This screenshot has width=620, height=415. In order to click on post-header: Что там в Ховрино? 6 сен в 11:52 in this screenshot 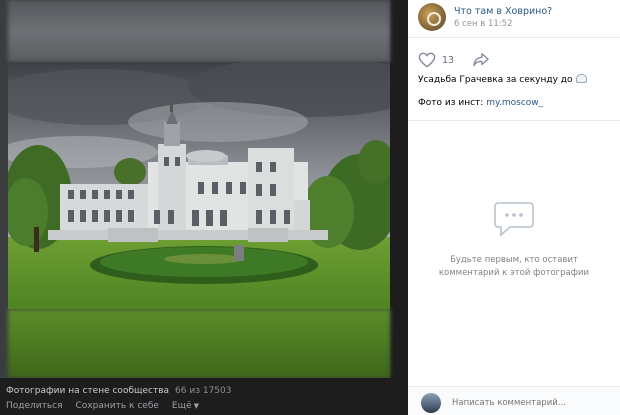, I will do `click(514, 19)`.